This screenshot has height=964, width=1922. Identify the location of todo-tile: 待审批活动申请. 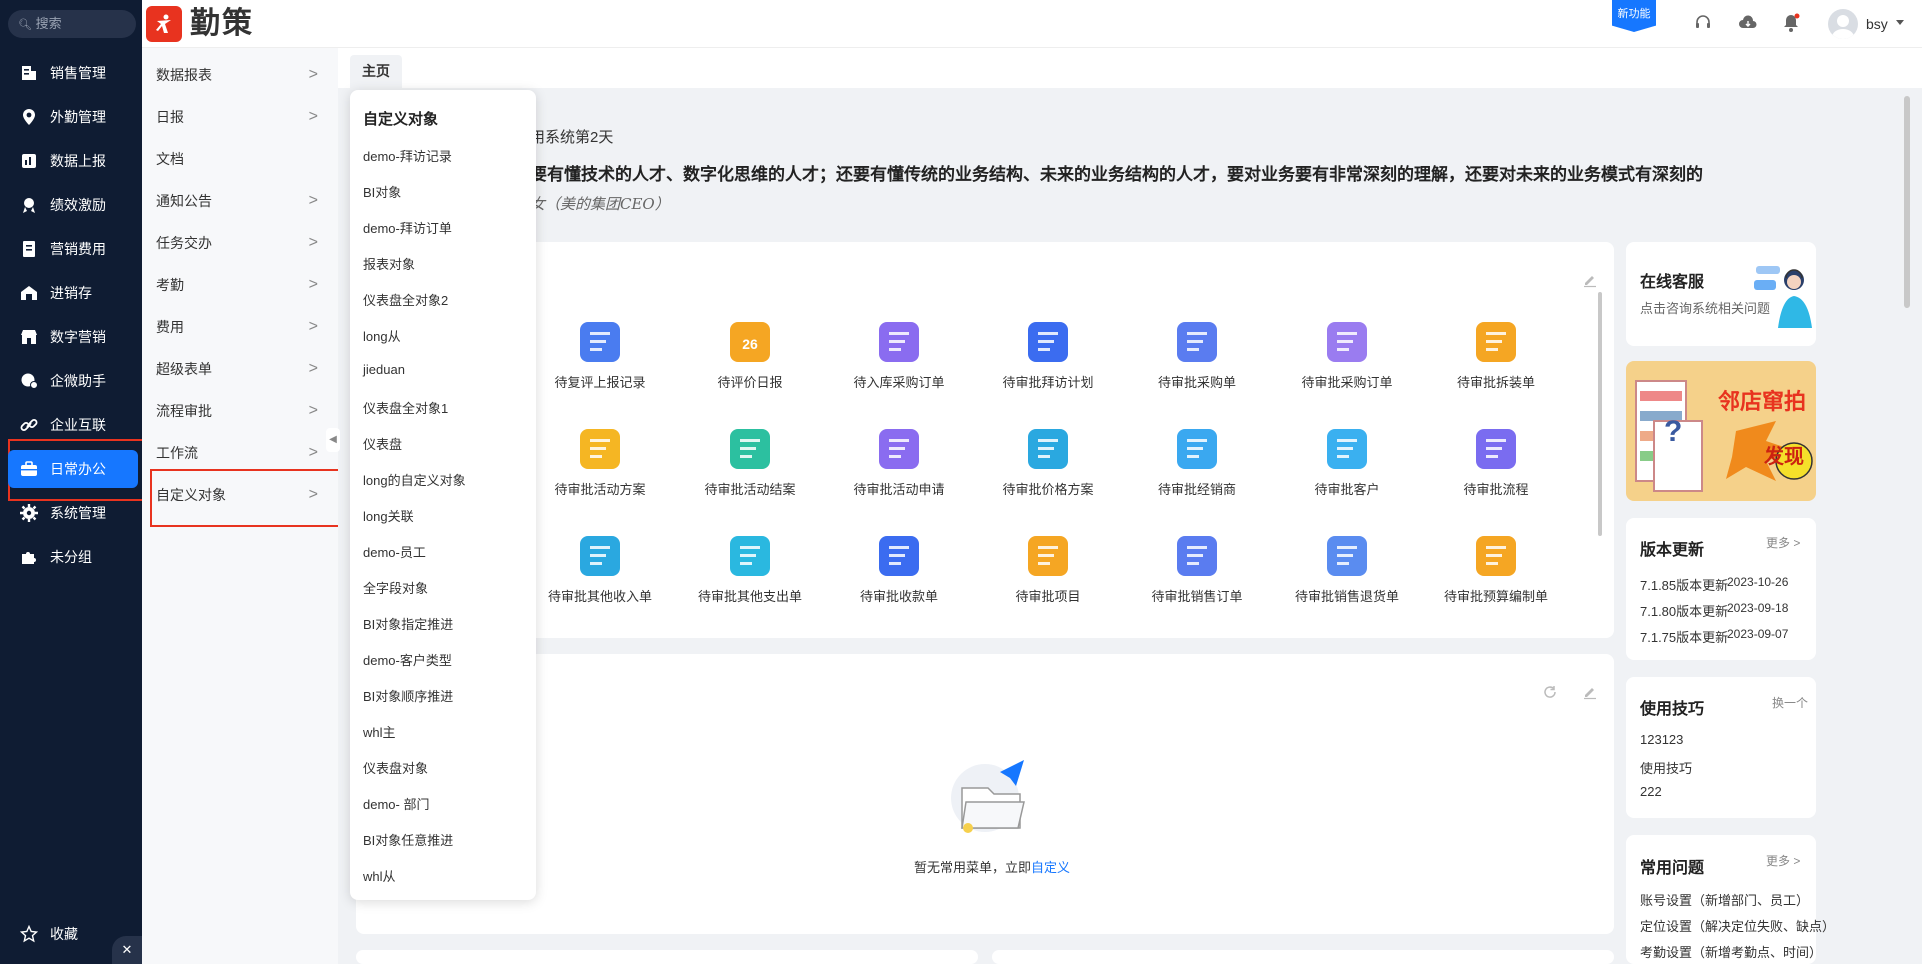
(899, 463).